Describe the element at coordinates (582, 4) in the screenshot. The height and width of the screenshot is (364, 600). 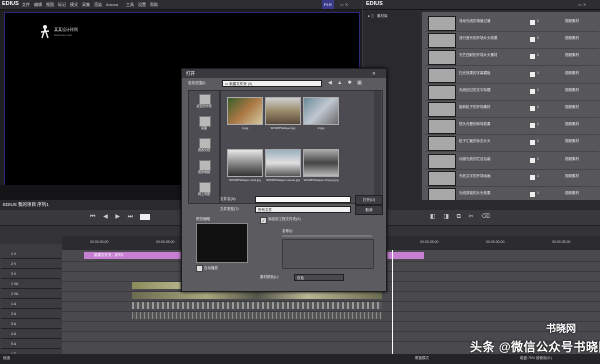
I see `bin-close-icon: ▭ ✕` at that location.